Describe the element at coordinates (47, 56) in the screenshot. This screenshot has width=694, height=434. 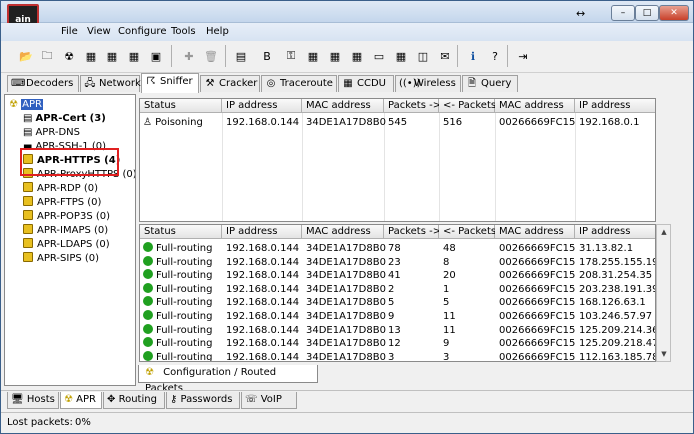
I see `add-folder-icon: 🗀` at that location.